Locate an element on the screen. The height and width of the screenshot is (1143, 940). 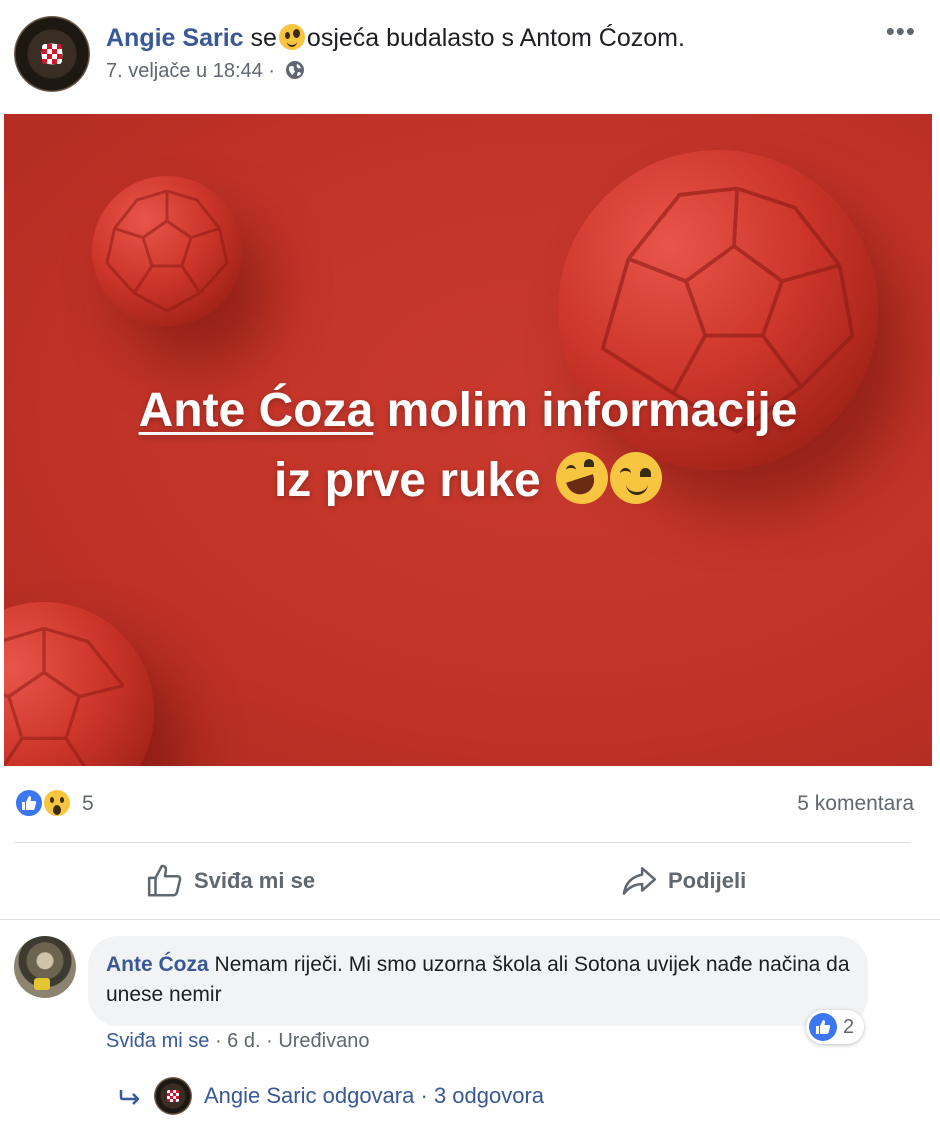
thumbs-up-icon is located at coordinates (164, 880).